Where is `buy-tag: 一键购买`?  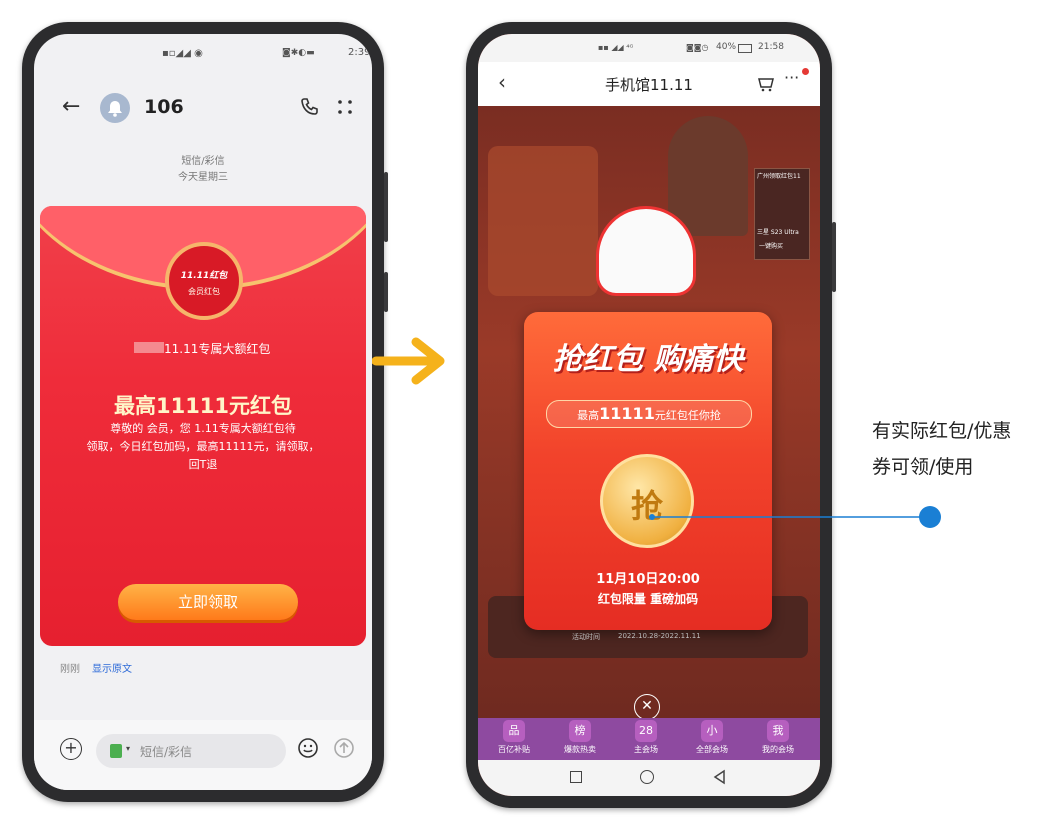
buy-tag: 一键购买 is located at coordinates (771, 246).